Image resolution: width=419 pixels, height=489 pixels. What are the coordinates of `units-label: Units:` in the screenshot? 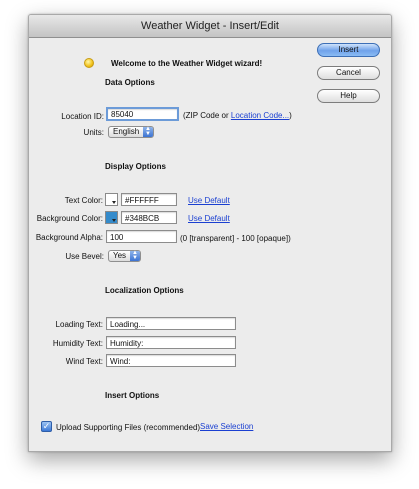 It's located at (93, 132).